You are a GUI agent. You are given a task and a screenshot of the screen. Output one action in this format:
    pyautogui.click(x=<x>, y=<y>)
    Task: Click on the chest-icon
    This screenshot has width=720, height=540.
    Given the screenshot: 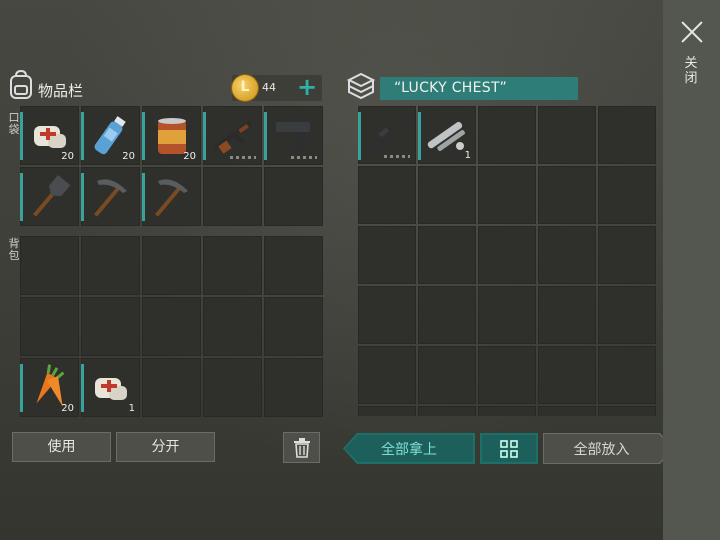 What is the action you would take?
    pyautogui.click(x=361, y=86)
    